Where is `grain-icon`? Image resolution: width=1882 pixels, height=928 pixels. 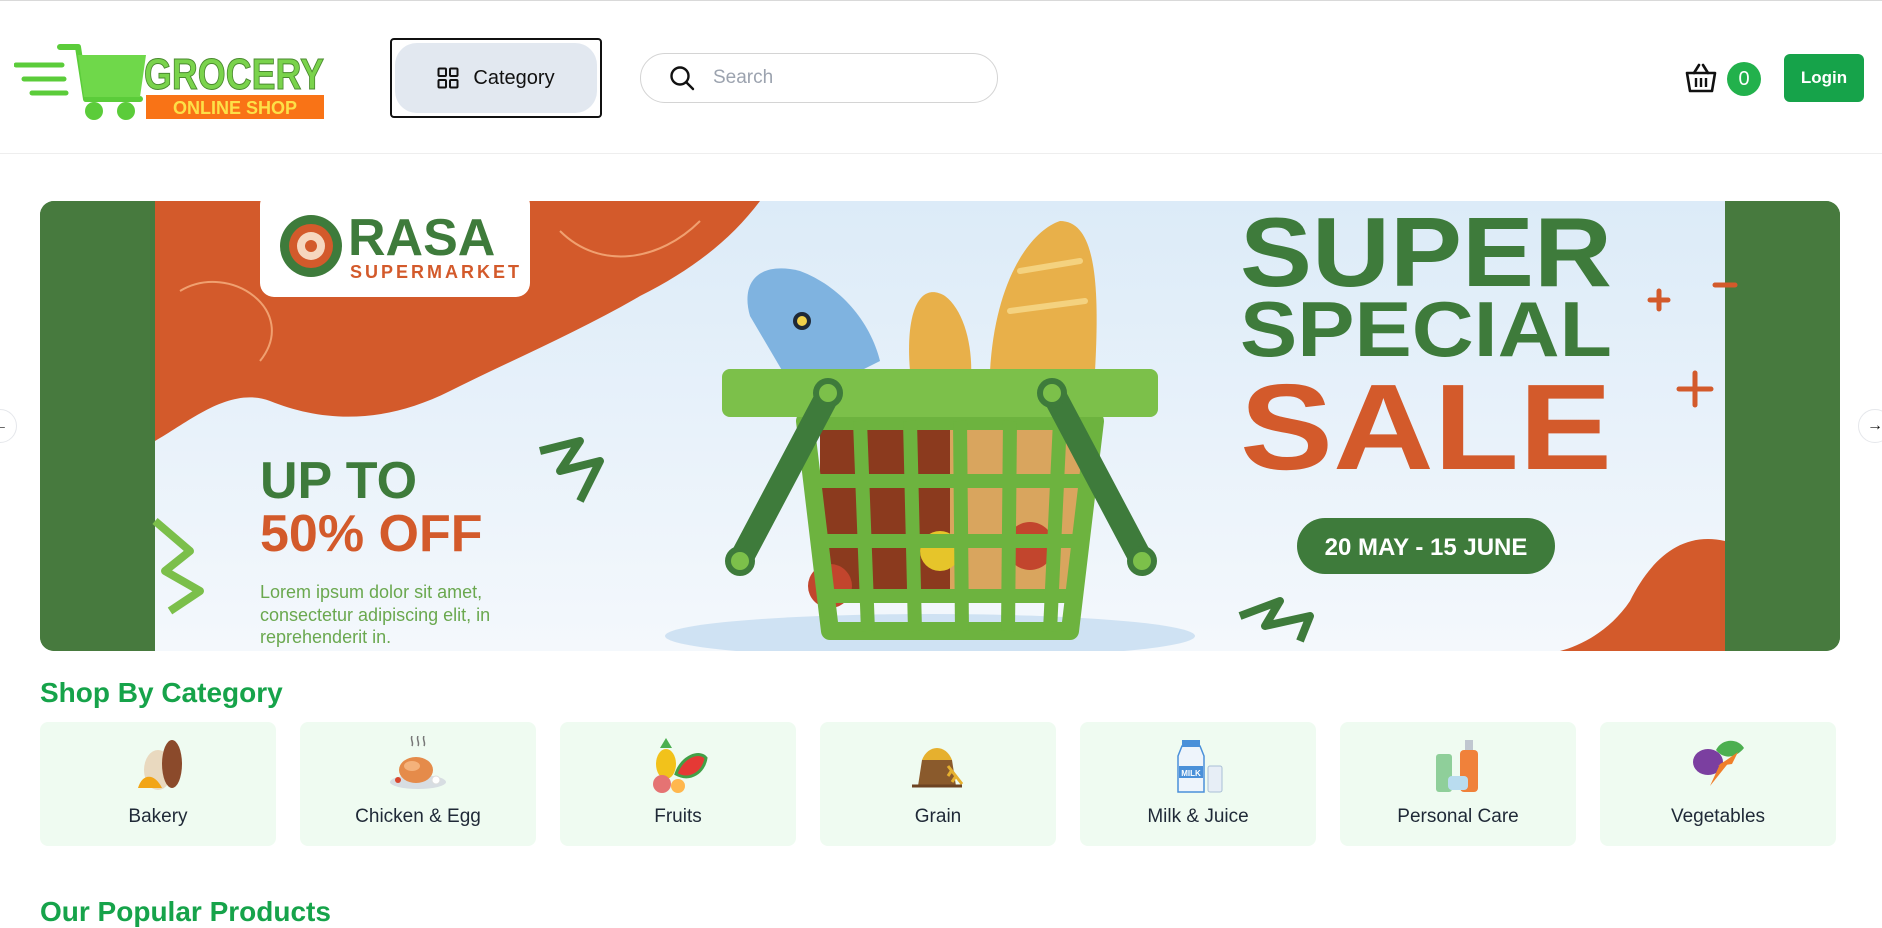
grain-icon is located at coordinates (938, 768).